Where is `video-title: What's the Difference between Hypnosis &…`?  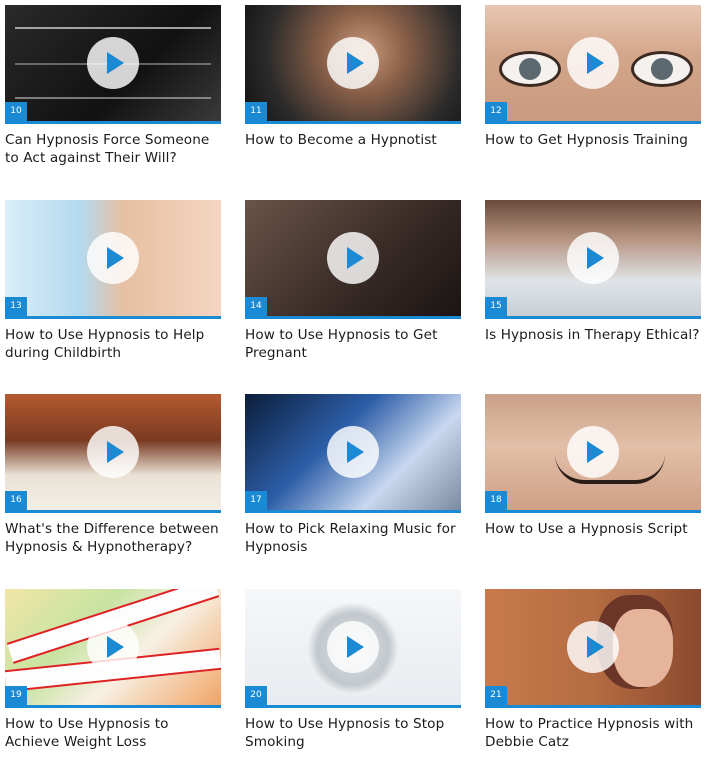
video-title: What's the Difference between Hypnosis &… is located at coordinates (113, 538).